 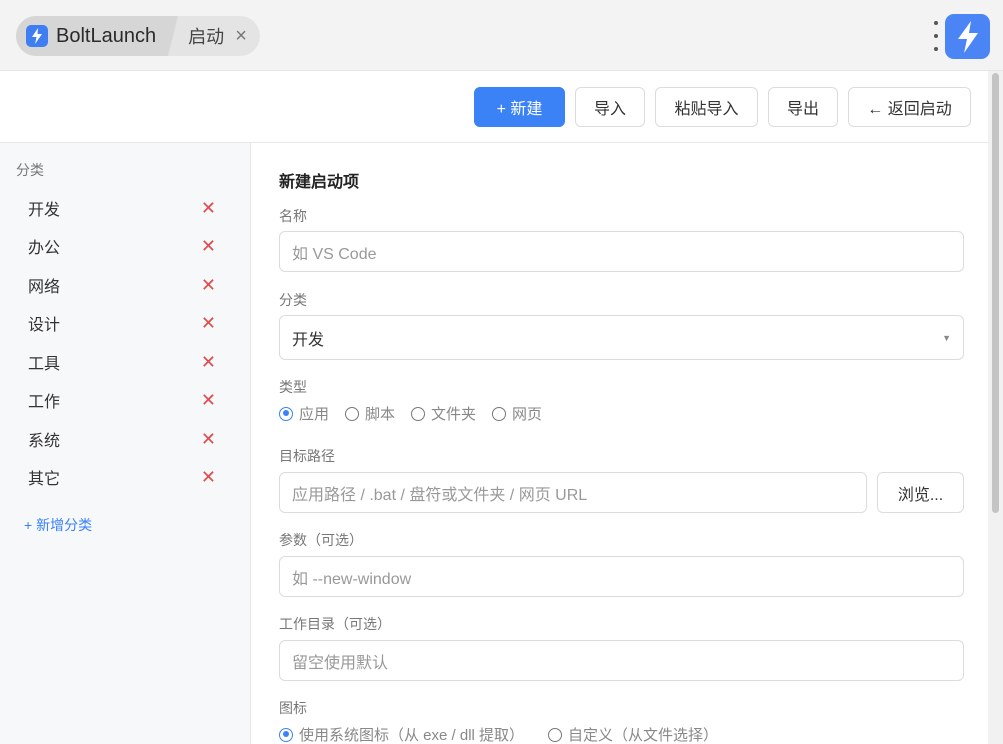 I want to click on target-label: 目标路径, so click(x=307, y=456).